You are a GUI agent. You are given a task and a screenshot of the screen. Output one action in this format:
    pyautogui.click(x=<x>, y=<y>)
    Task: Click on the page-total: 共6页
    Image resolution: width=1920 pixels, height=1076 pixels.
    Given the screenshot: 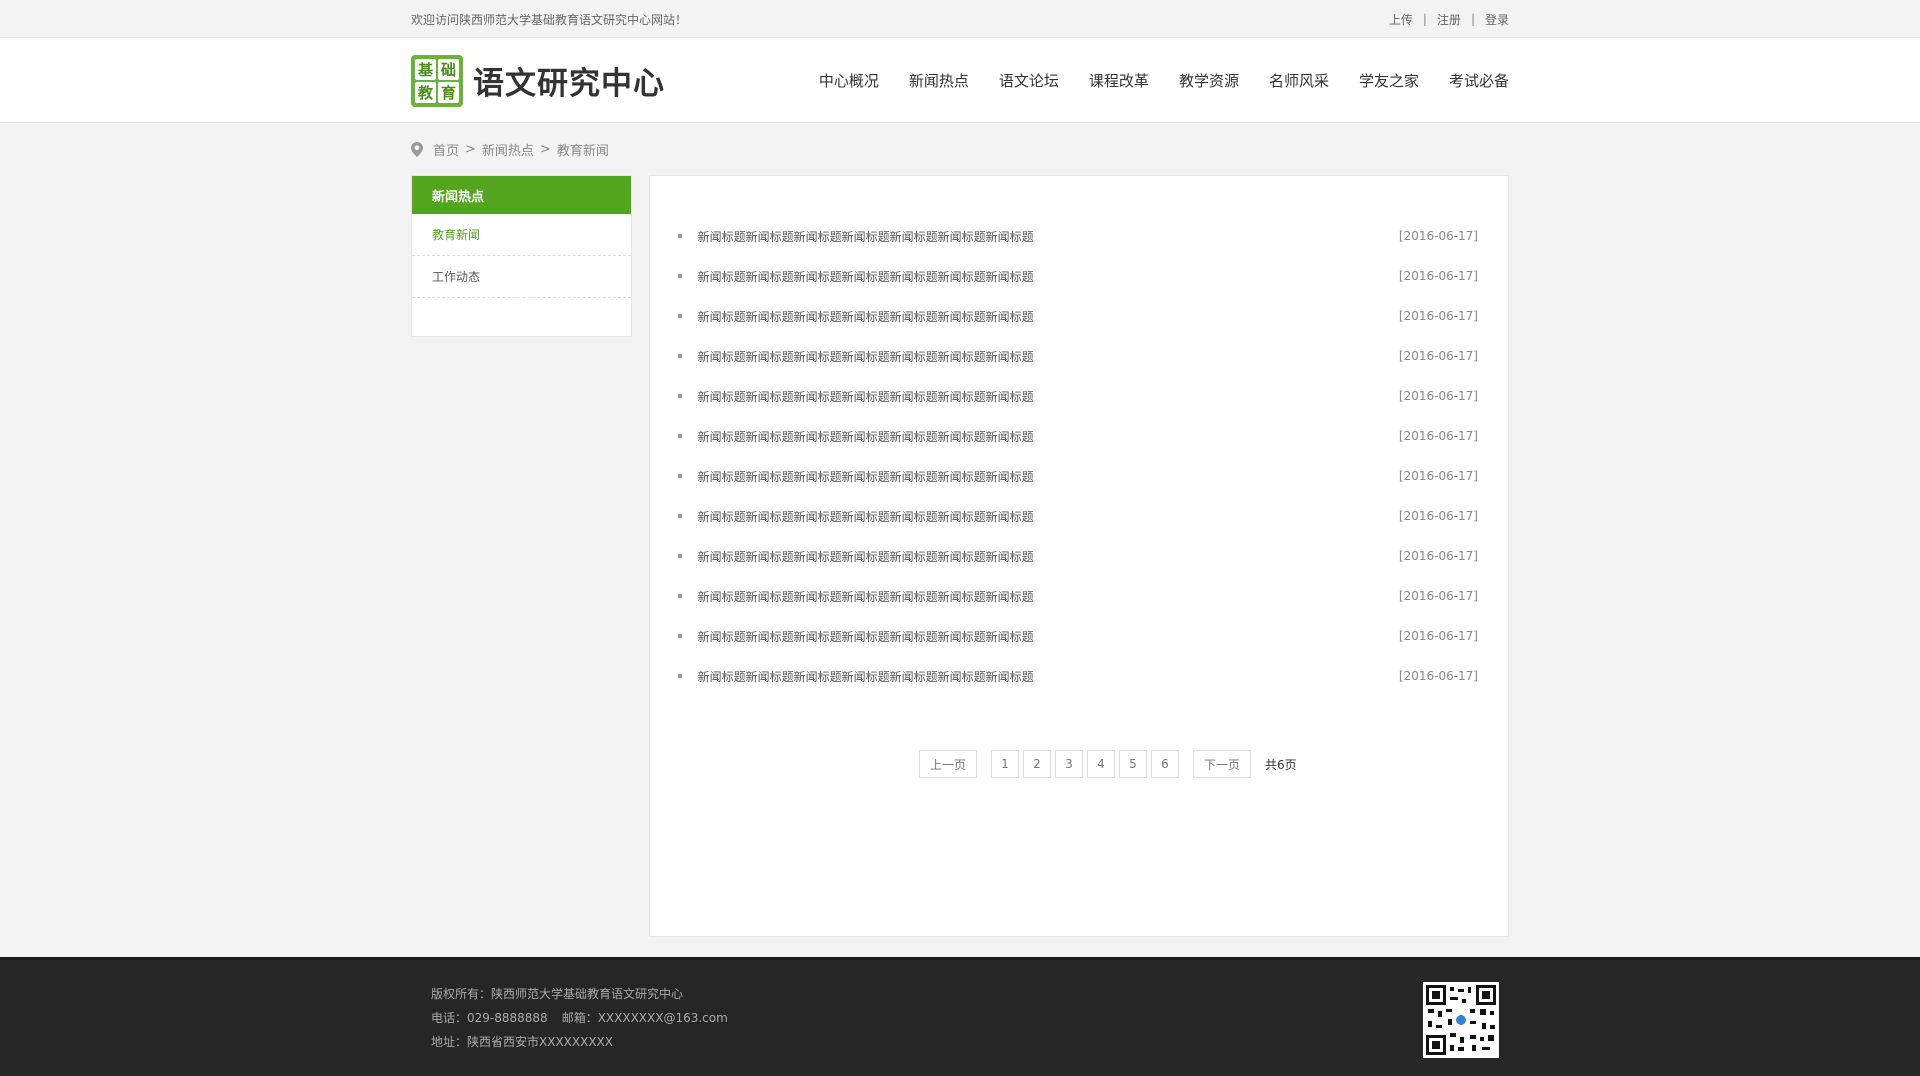 What is the action you would take?
    pyautogui.click(x=1280, y=764)
    